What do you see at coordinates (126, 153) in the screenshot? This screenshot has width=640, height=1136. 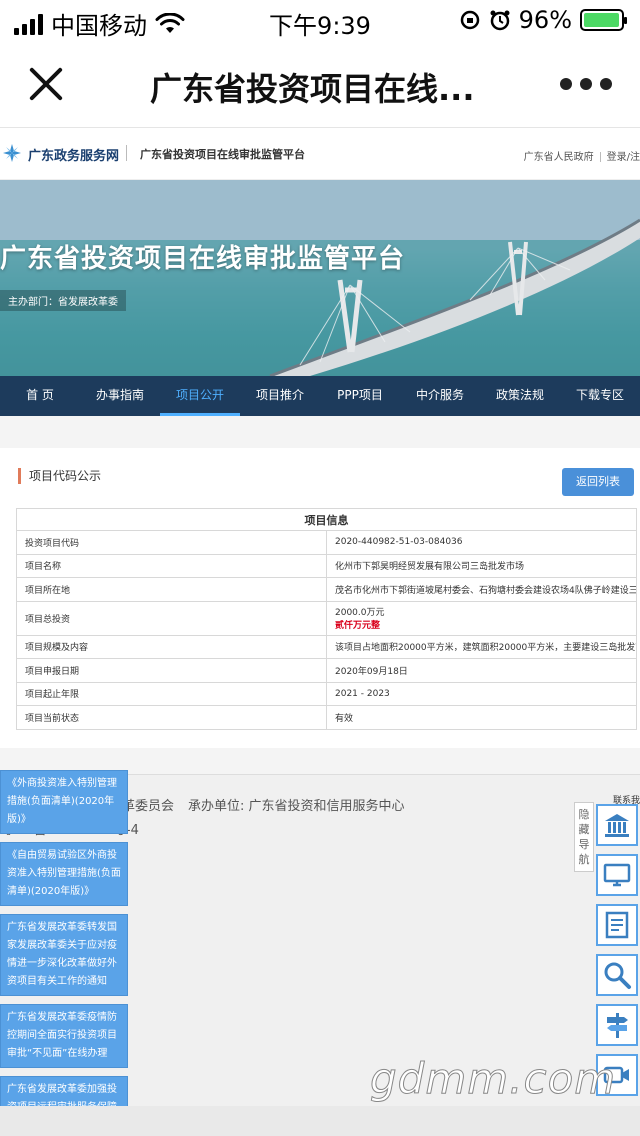 I see `header-divider` at bounding box center [126, 153].